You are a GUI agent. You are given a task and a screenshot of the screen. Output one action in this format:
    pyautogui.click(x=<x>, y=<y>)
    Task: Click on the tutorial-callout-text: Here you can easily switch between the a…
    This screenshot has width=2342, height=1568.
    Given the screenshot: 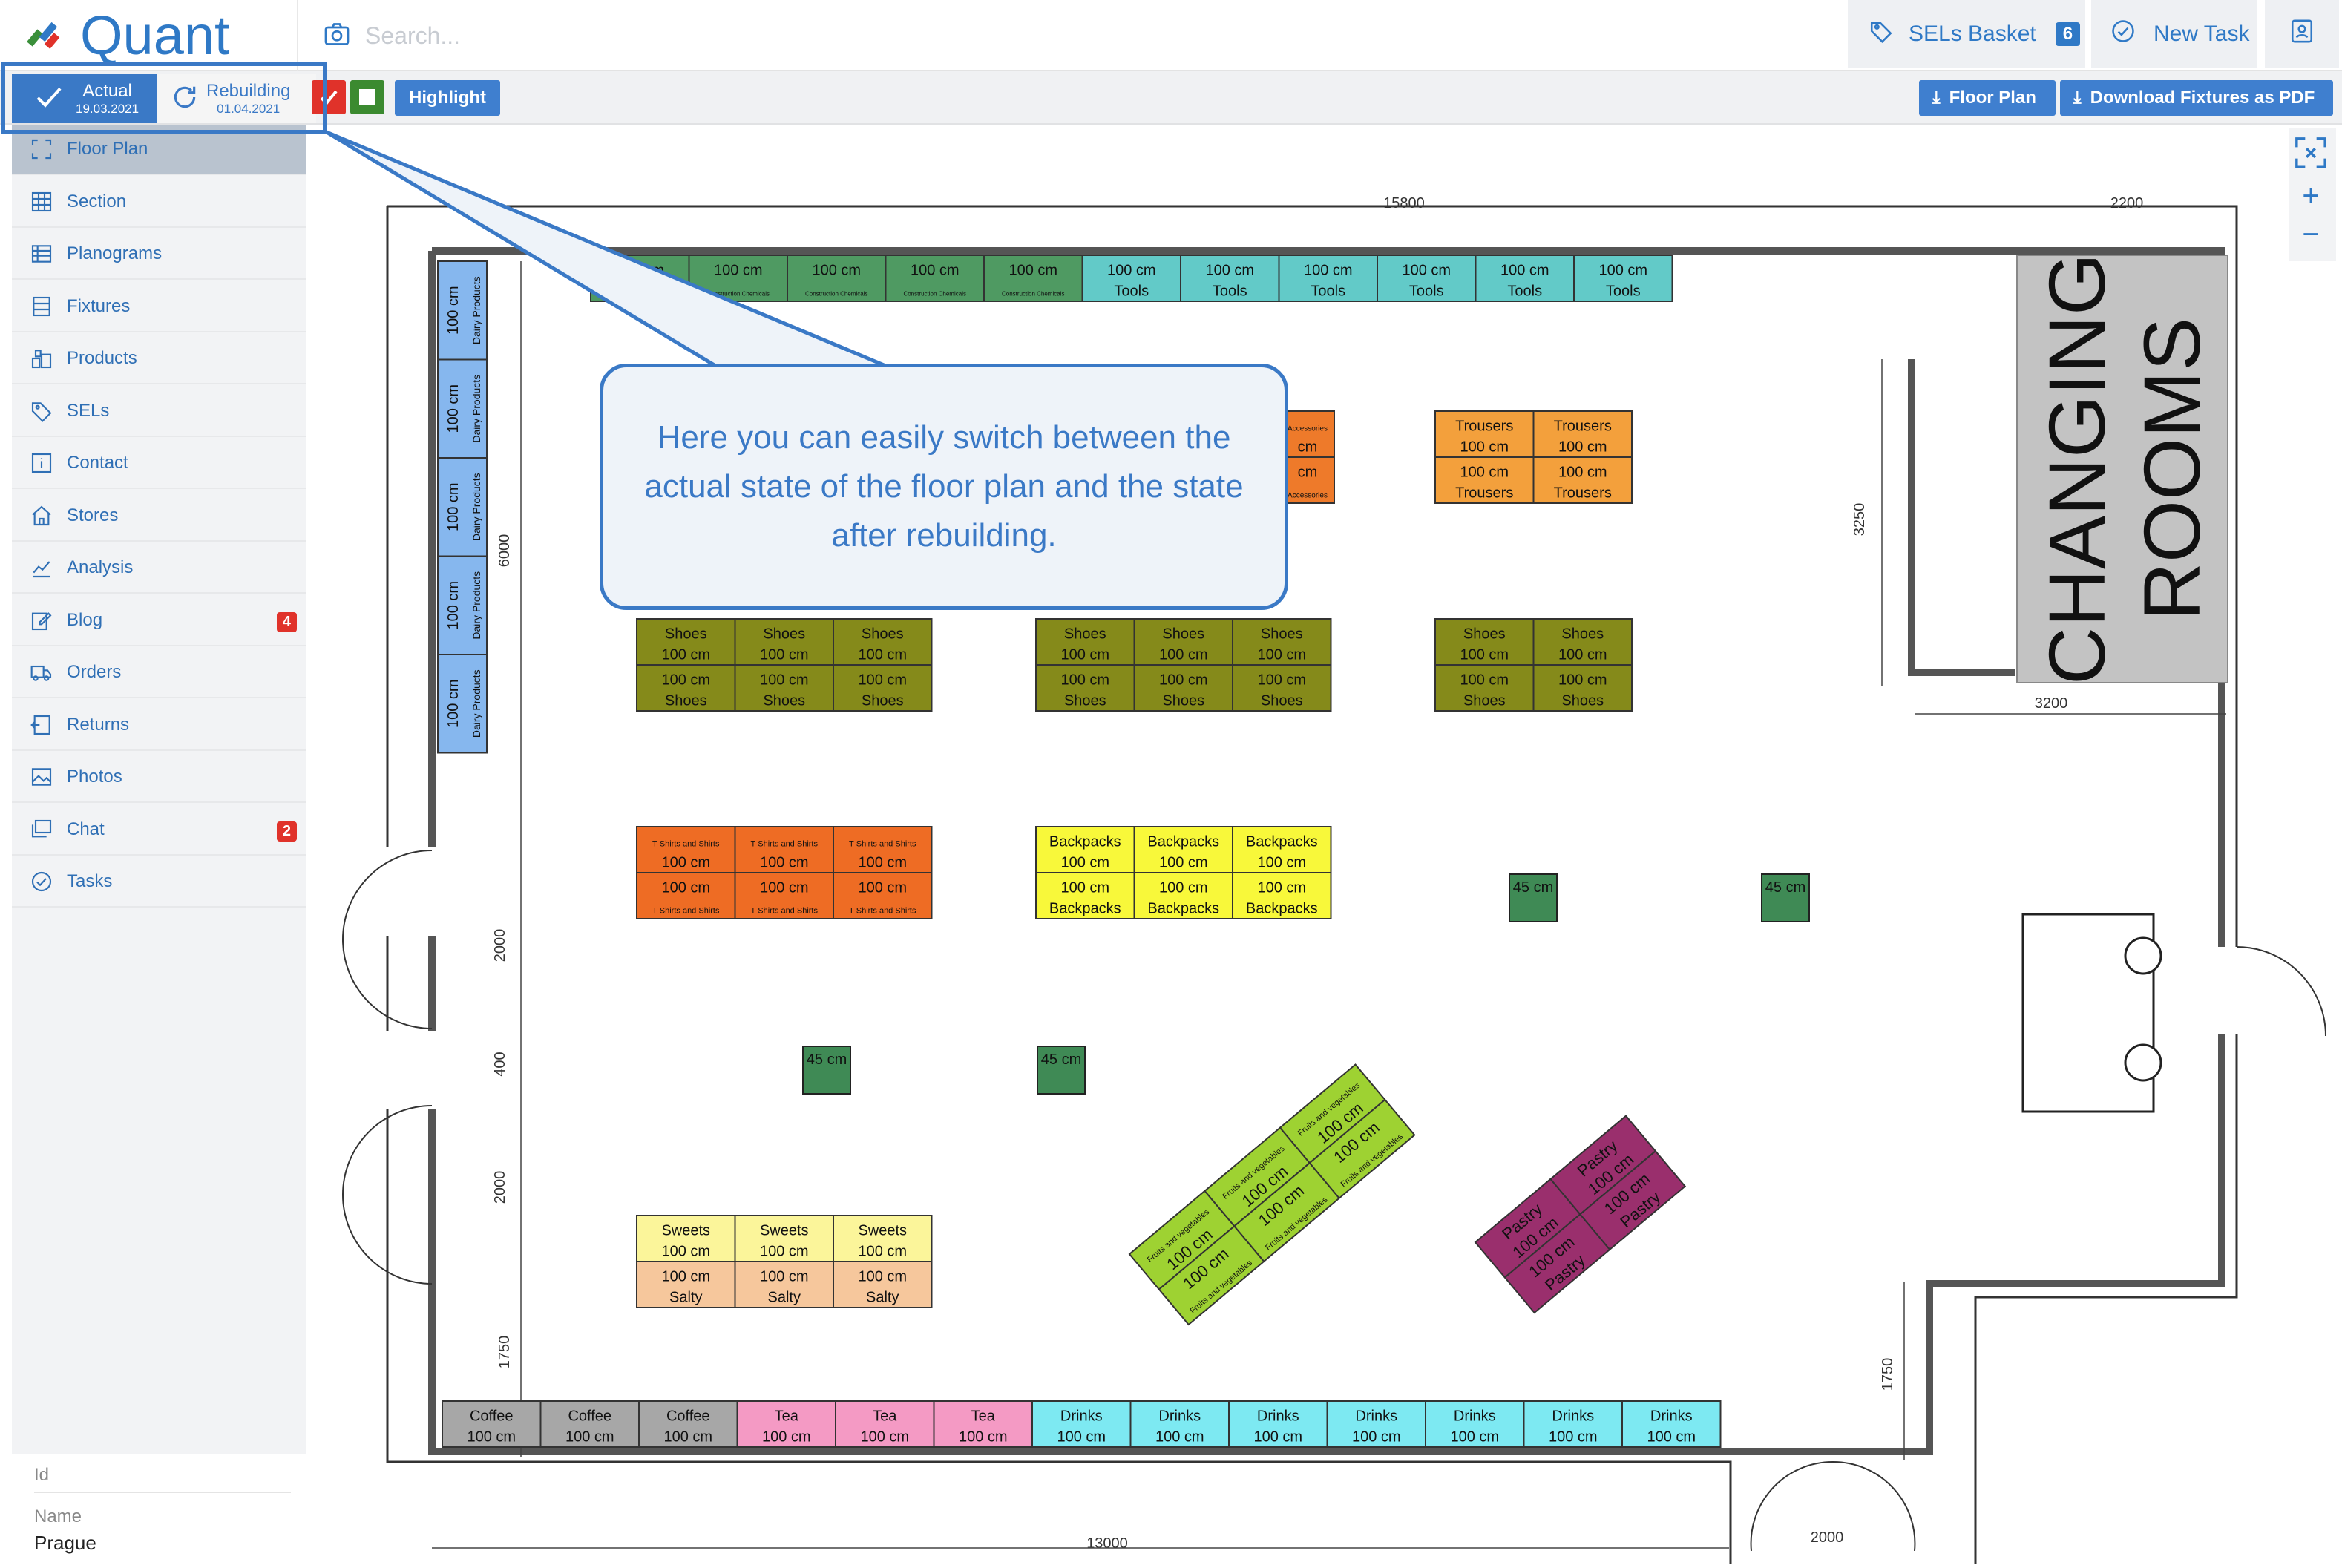 What is the action you would take?
    pyautogui.click(x=944, y=486)
    